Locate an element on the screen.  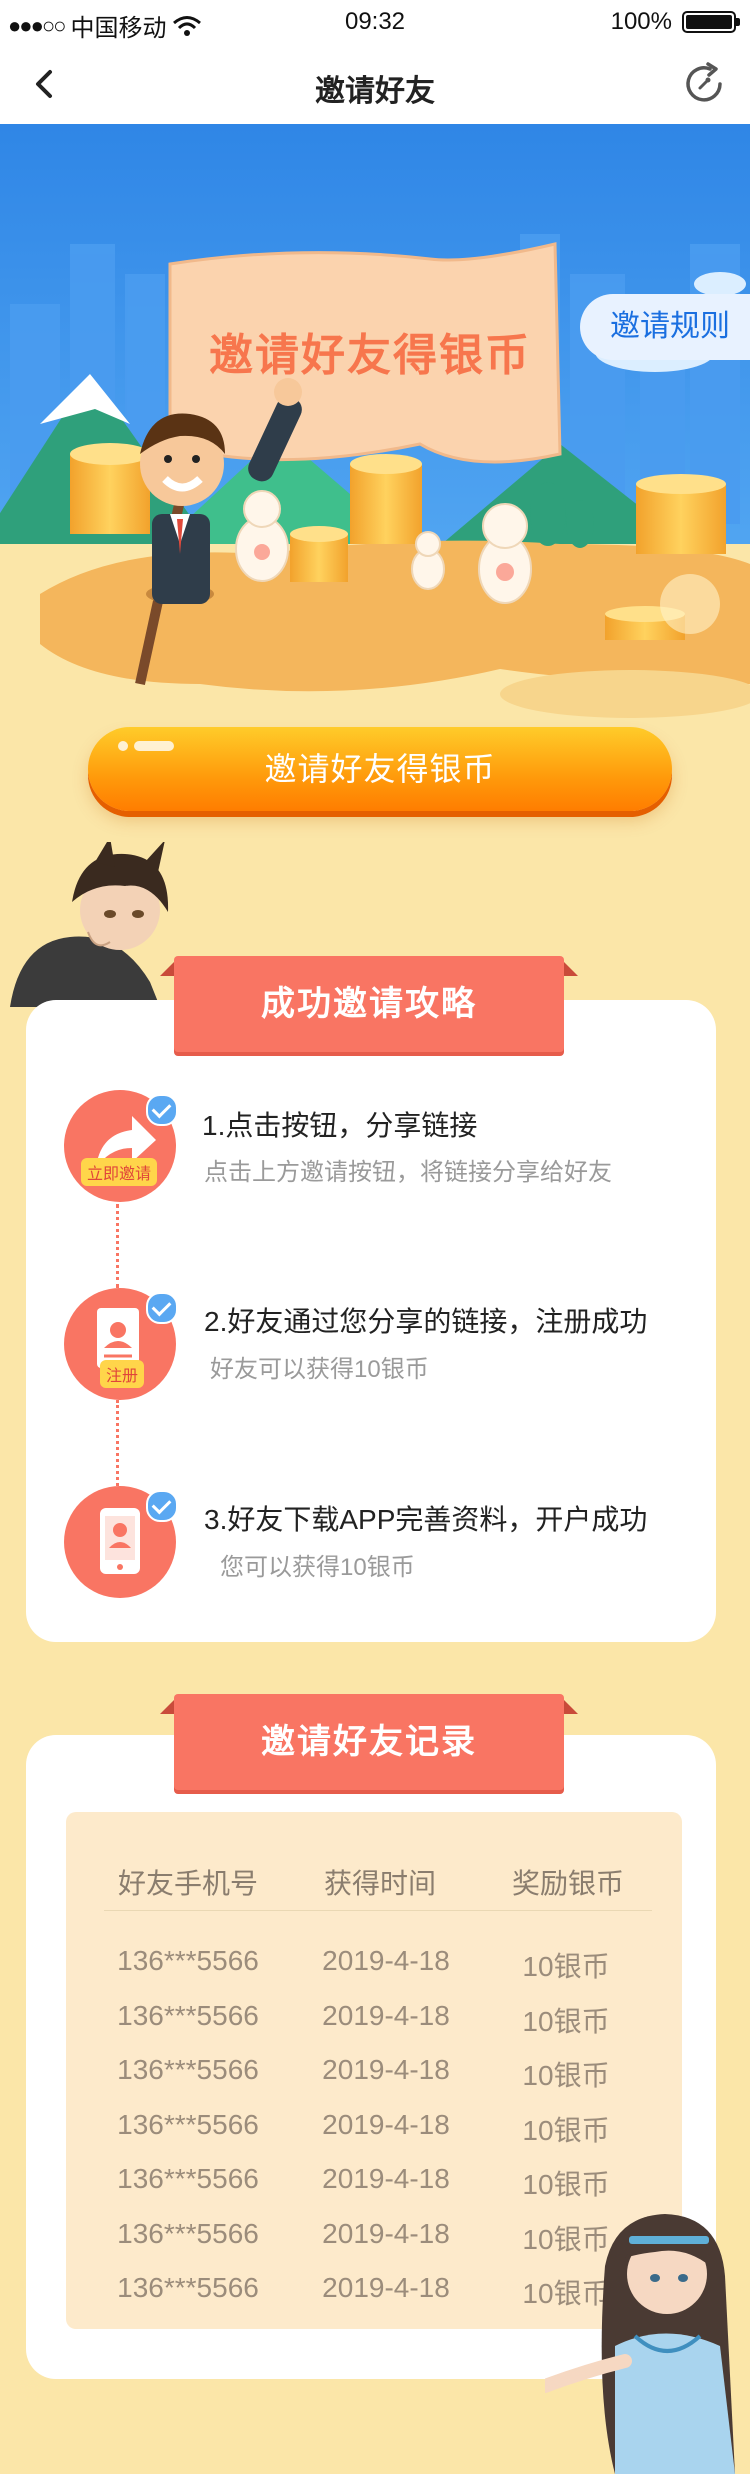
column-header-phone: 好友手机号 is located at coordinates (187, 1883).